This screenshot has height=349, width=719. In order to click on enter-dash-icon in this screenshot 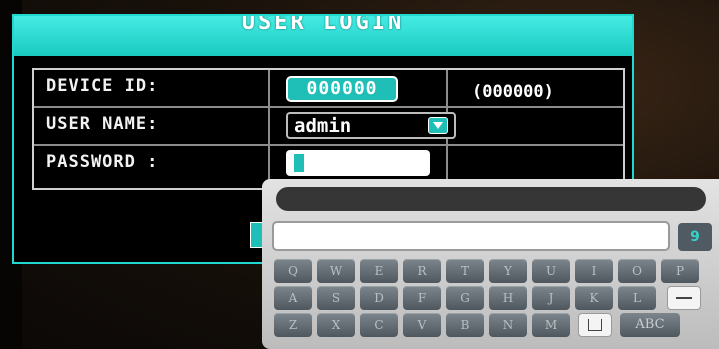, I will do `click(684, 298)`.